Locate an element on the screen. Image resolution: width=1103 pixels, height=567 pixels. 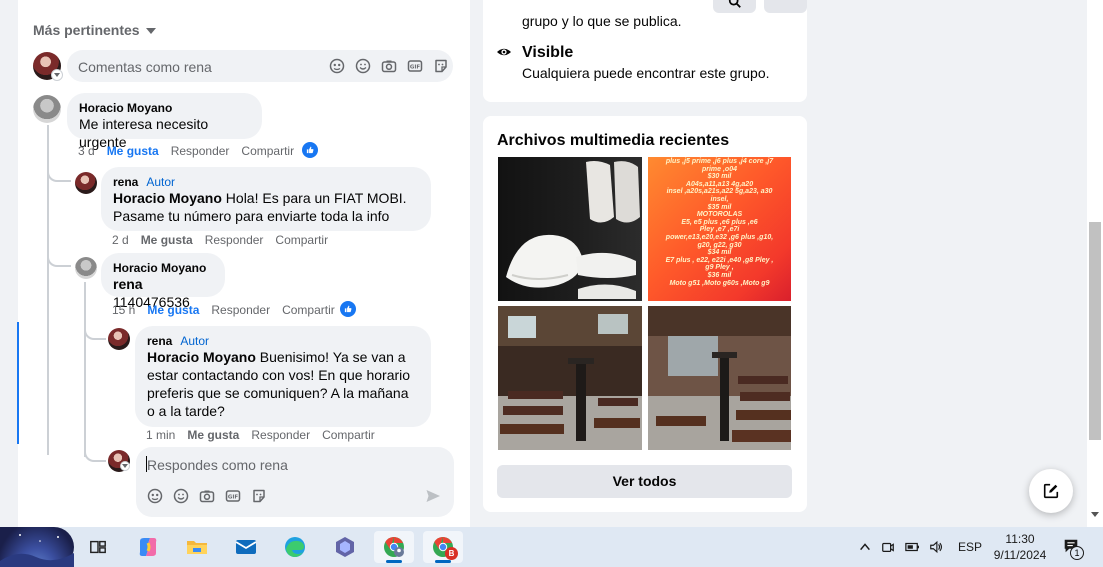
promo-line: g20, g22, g30 is located at coordinates (719, 245).